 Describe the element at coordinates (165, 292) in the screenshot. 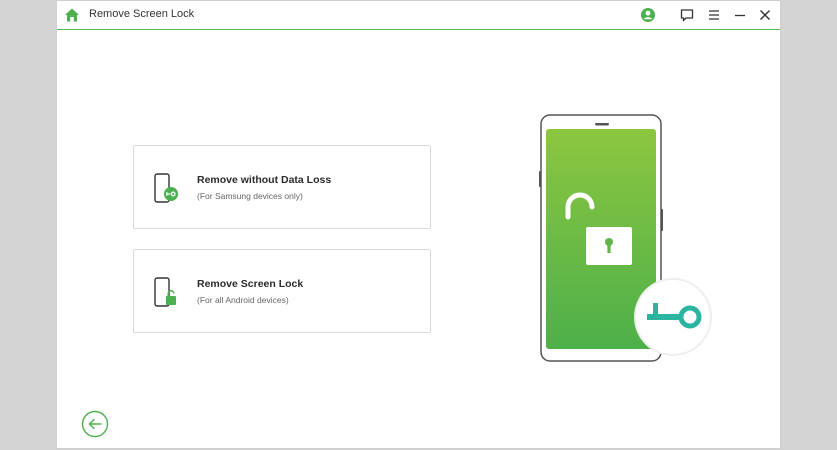

I see `phone-lock-icon` at that location.